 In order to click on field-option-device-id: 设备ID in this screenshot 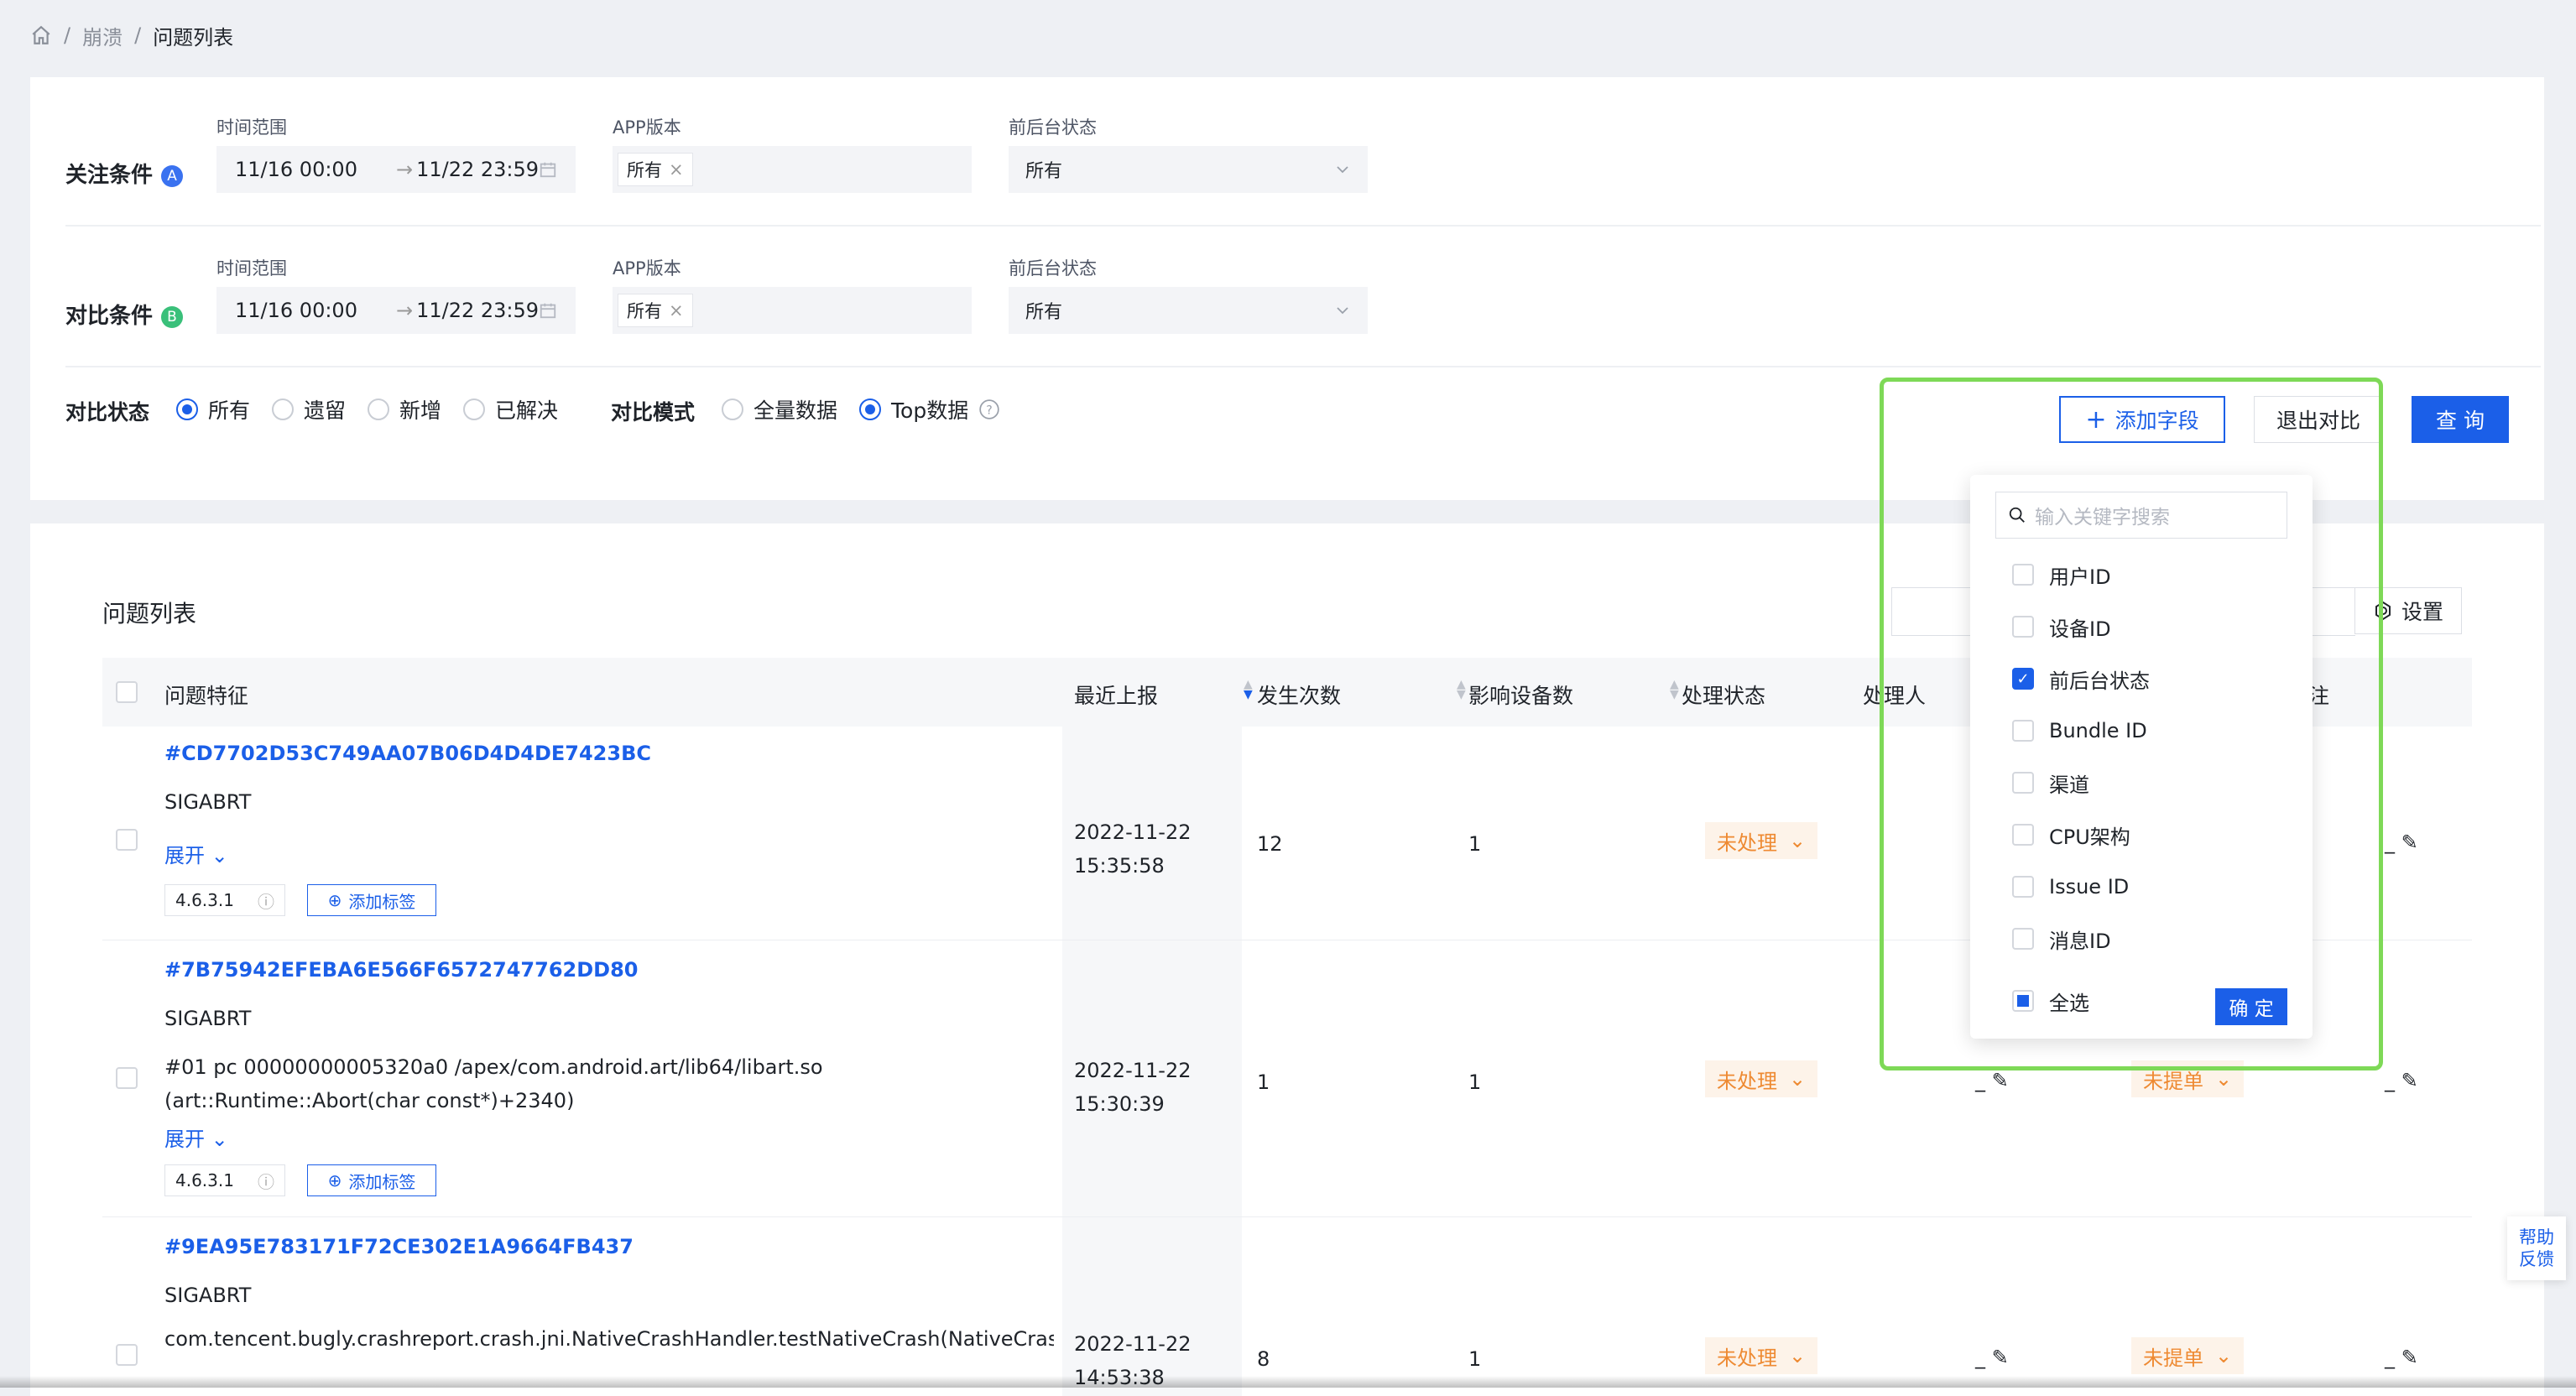, I will do `click(2150, 627)`.